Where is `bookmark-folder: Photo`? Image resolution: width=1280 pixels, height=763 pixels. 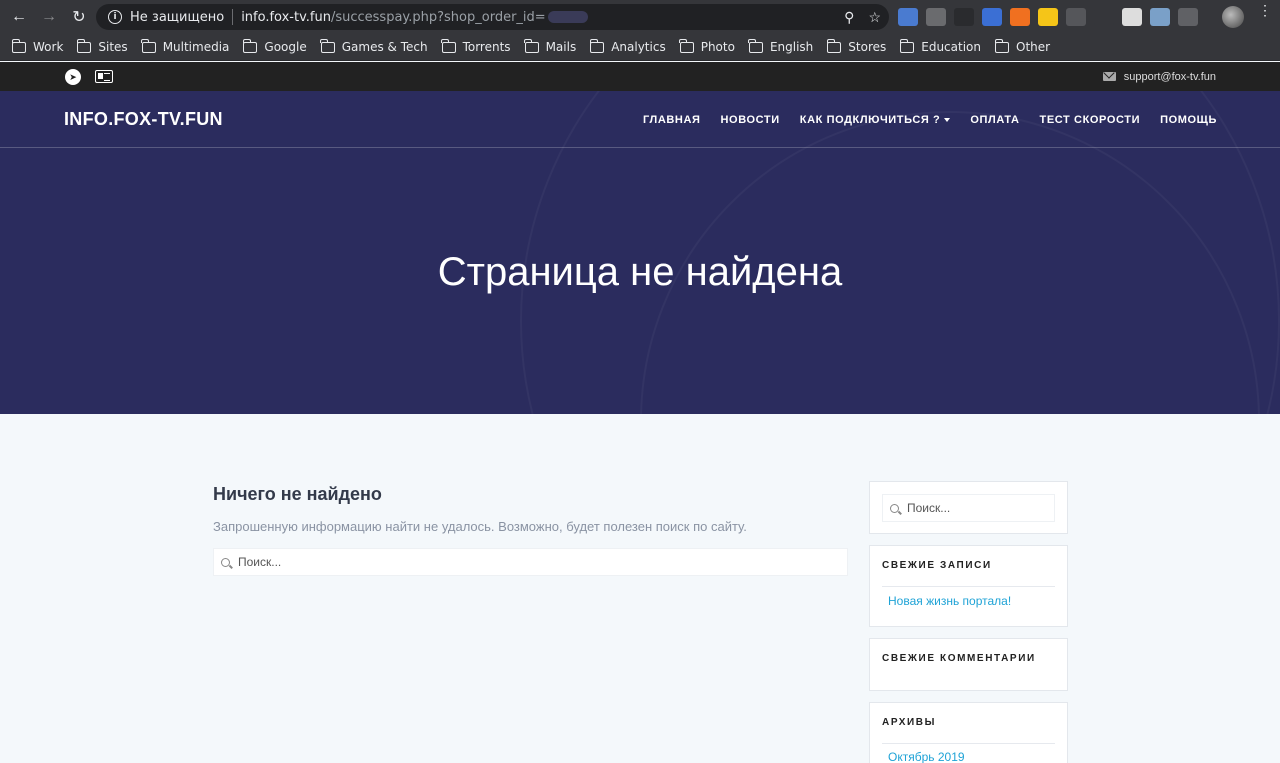 bookmark-folder: Photo is located at coordinates (707, 46).